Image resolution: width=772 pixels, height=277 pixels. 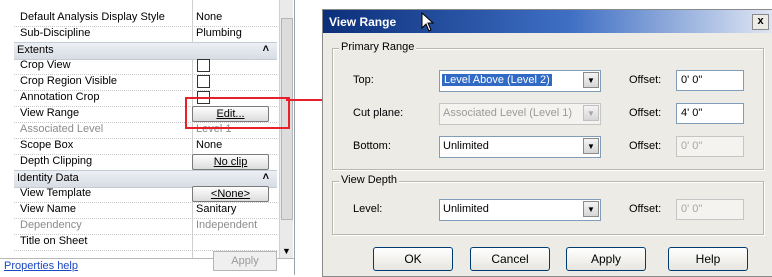 What do you see at coordinates (708, 259) in the screenshot?
I see `help-button: Help` at bounding box center [708, 259].